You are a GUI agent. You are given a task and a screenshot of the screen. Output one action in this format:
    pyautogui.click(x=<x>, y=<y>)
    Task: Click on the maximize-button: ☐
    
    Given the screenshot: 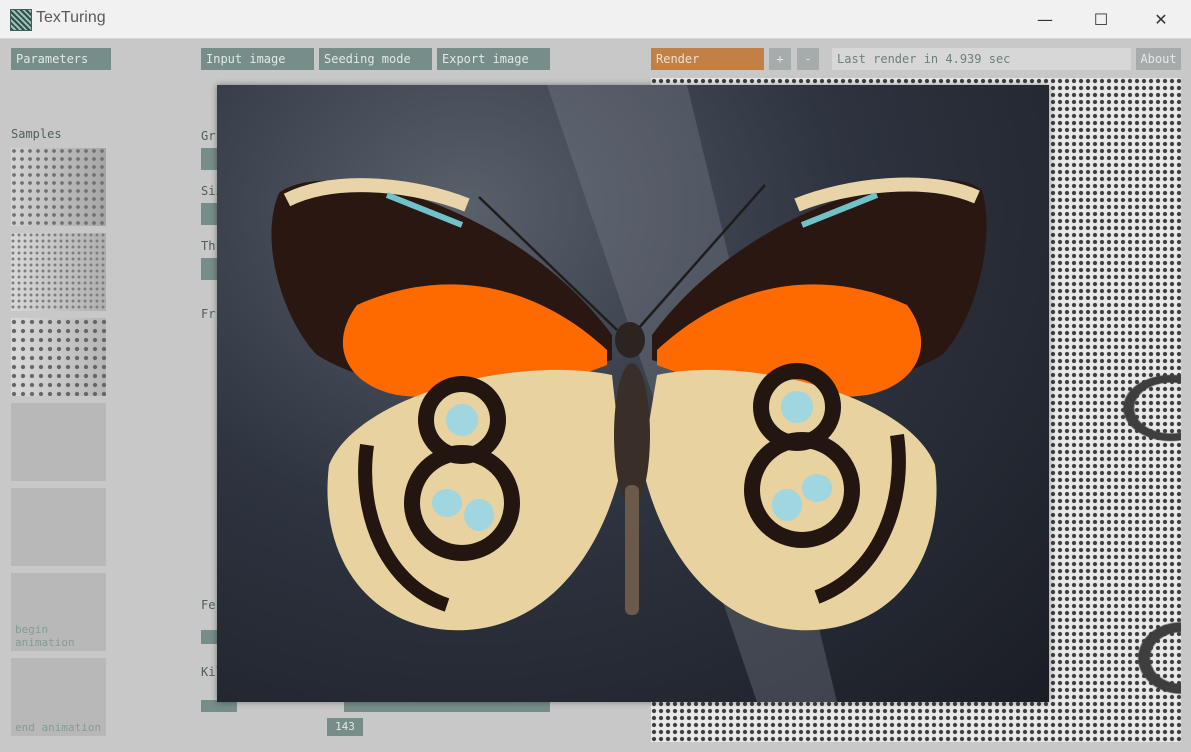 What is the action you would take?
    pyautogui.click(x=1101, y=19)
    